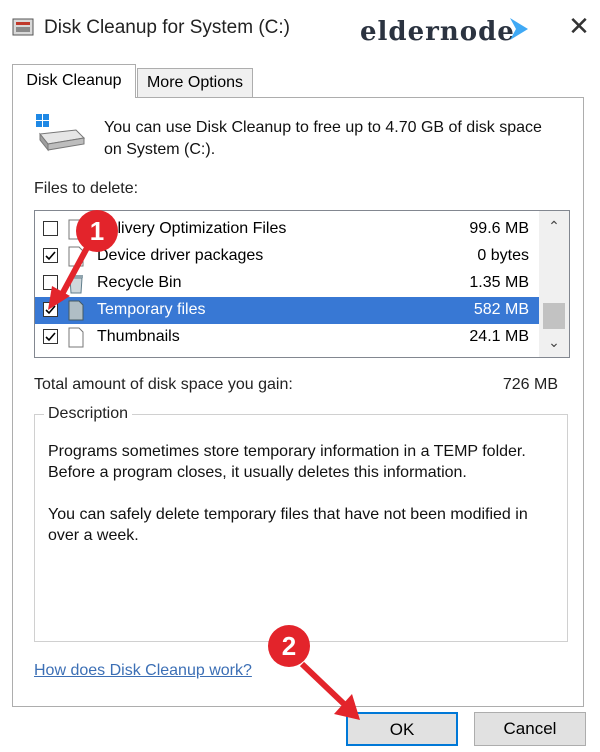 The width and height of the screenshot is (600, 752). What do you see at coordinates (143, 671) in the screenshot?
I see `help-link: How does Disk Cleanup work?` at bounding box center [143, 671].